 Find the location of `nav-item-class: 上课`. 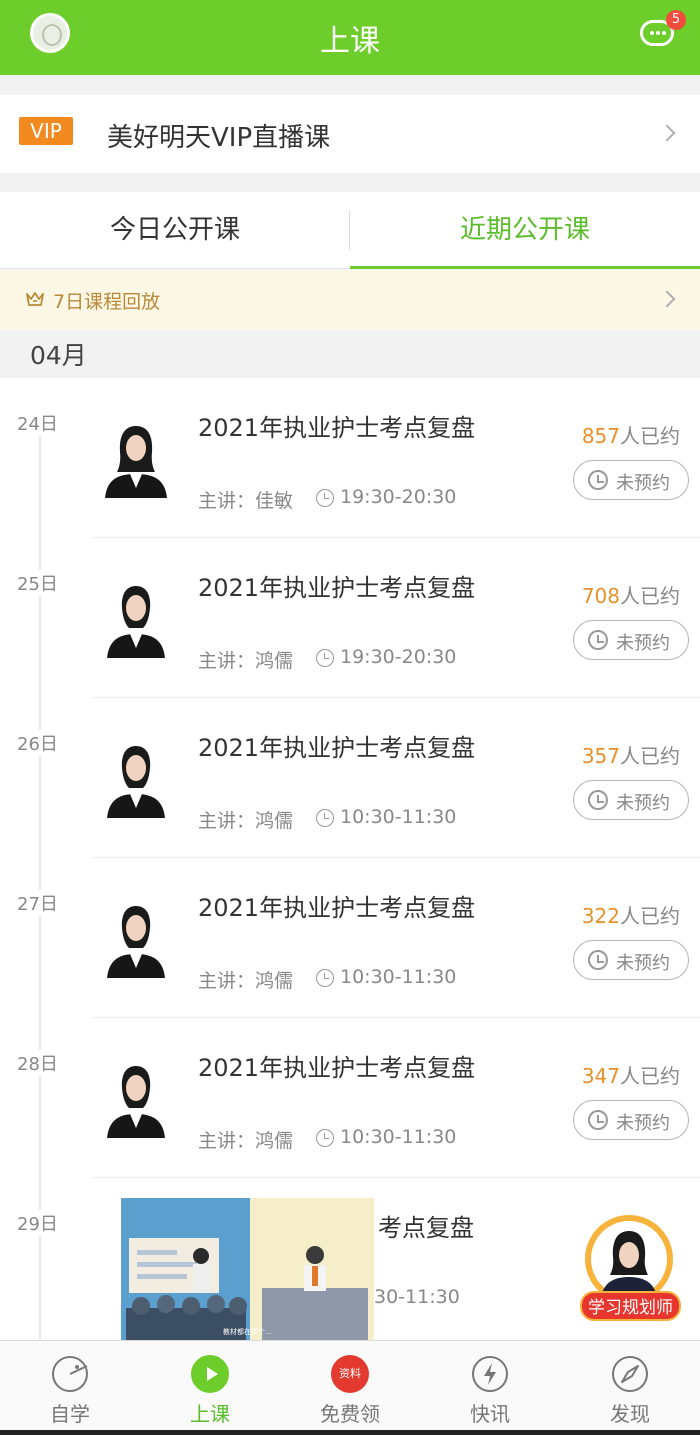

nav-item-class: 上课 is located at coordinates (210, 1386).